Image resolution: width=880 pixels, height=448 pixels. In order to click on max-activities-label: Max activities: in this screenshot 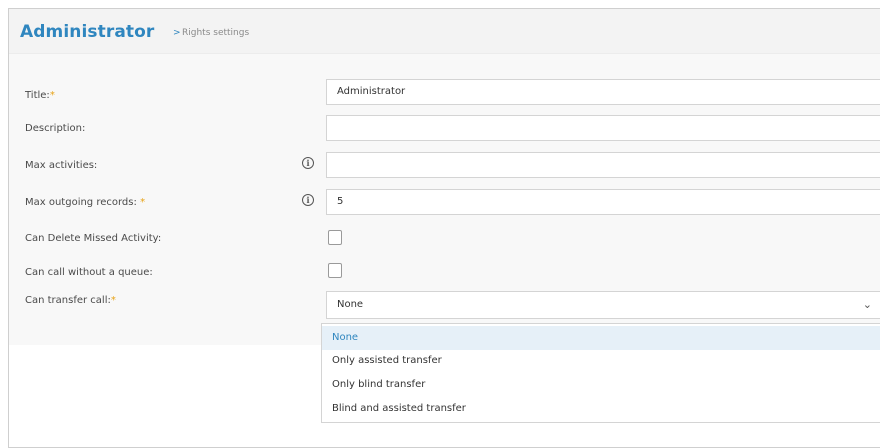, I will do `click(61, 165)`.